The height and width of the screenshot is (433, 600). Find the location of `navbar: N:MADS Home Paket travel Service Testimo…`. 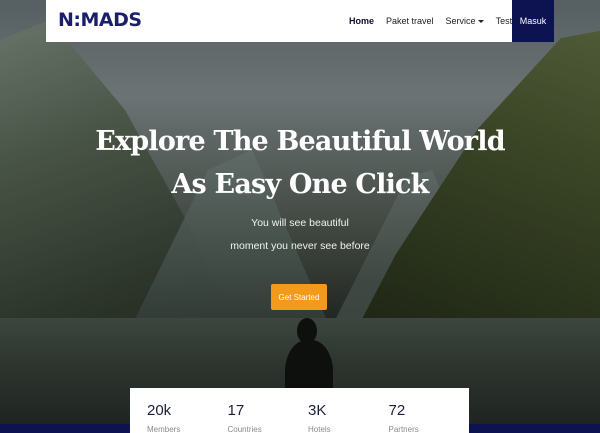

navbar: N:MADS Home Paket travel Service Testimo… is located at coordinates (300, 21).